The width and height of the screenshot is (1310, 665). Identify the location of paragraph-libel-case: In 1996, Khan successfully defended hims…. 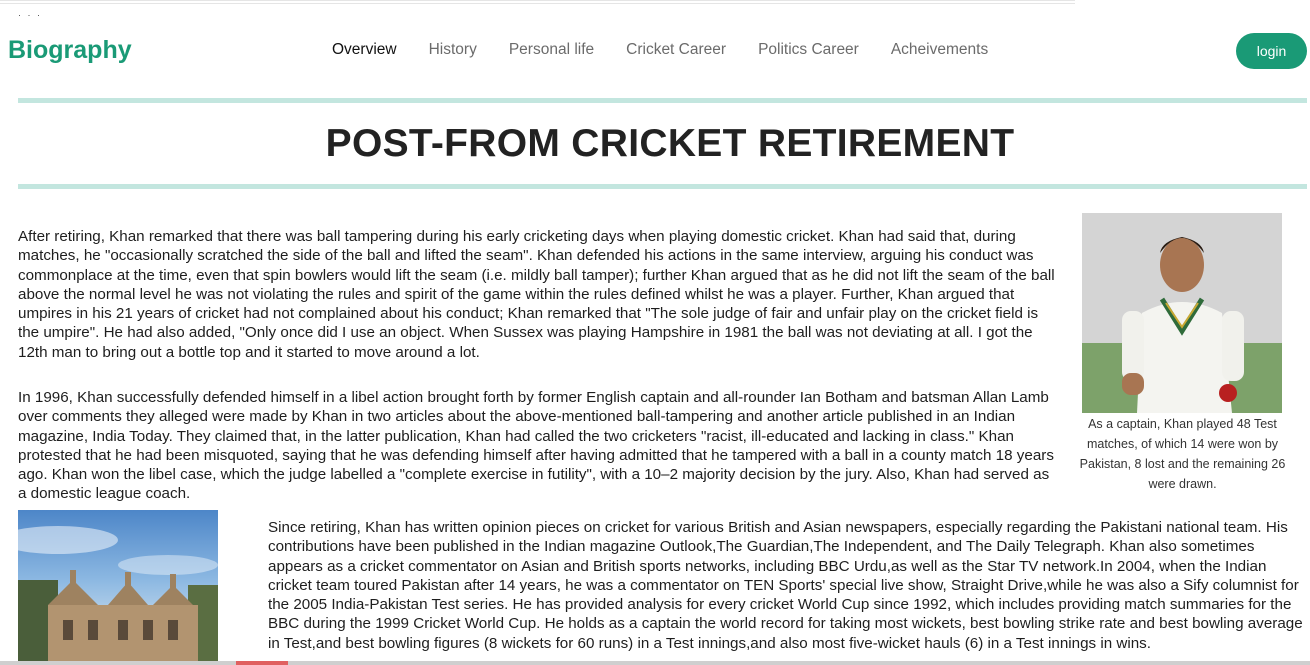
(536, 446).